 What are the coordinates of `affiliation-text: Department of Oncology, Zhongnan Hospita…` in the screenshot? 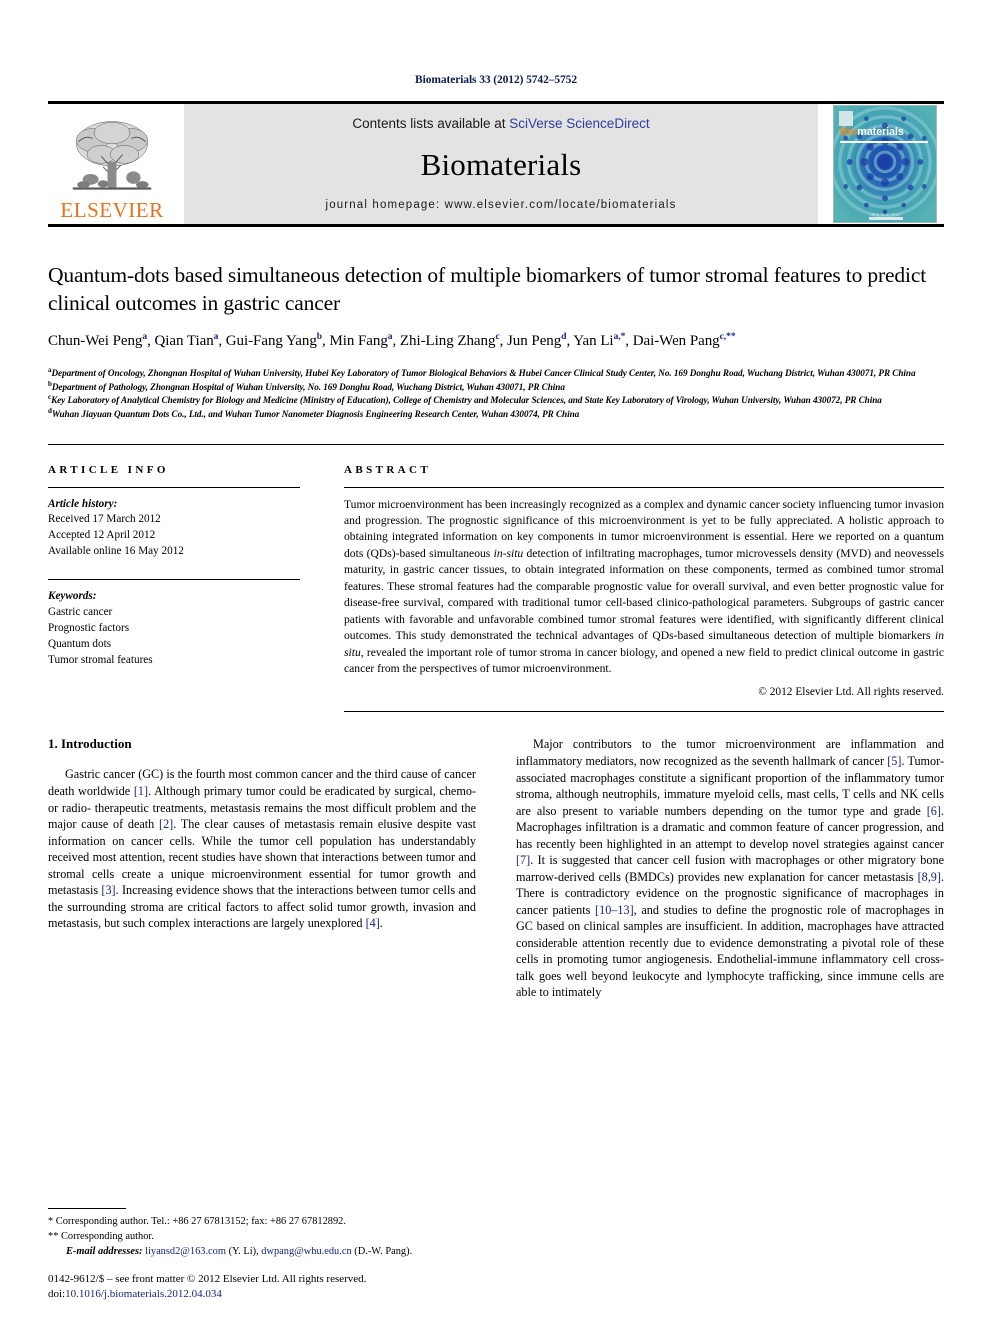 It's located at (483, 373).